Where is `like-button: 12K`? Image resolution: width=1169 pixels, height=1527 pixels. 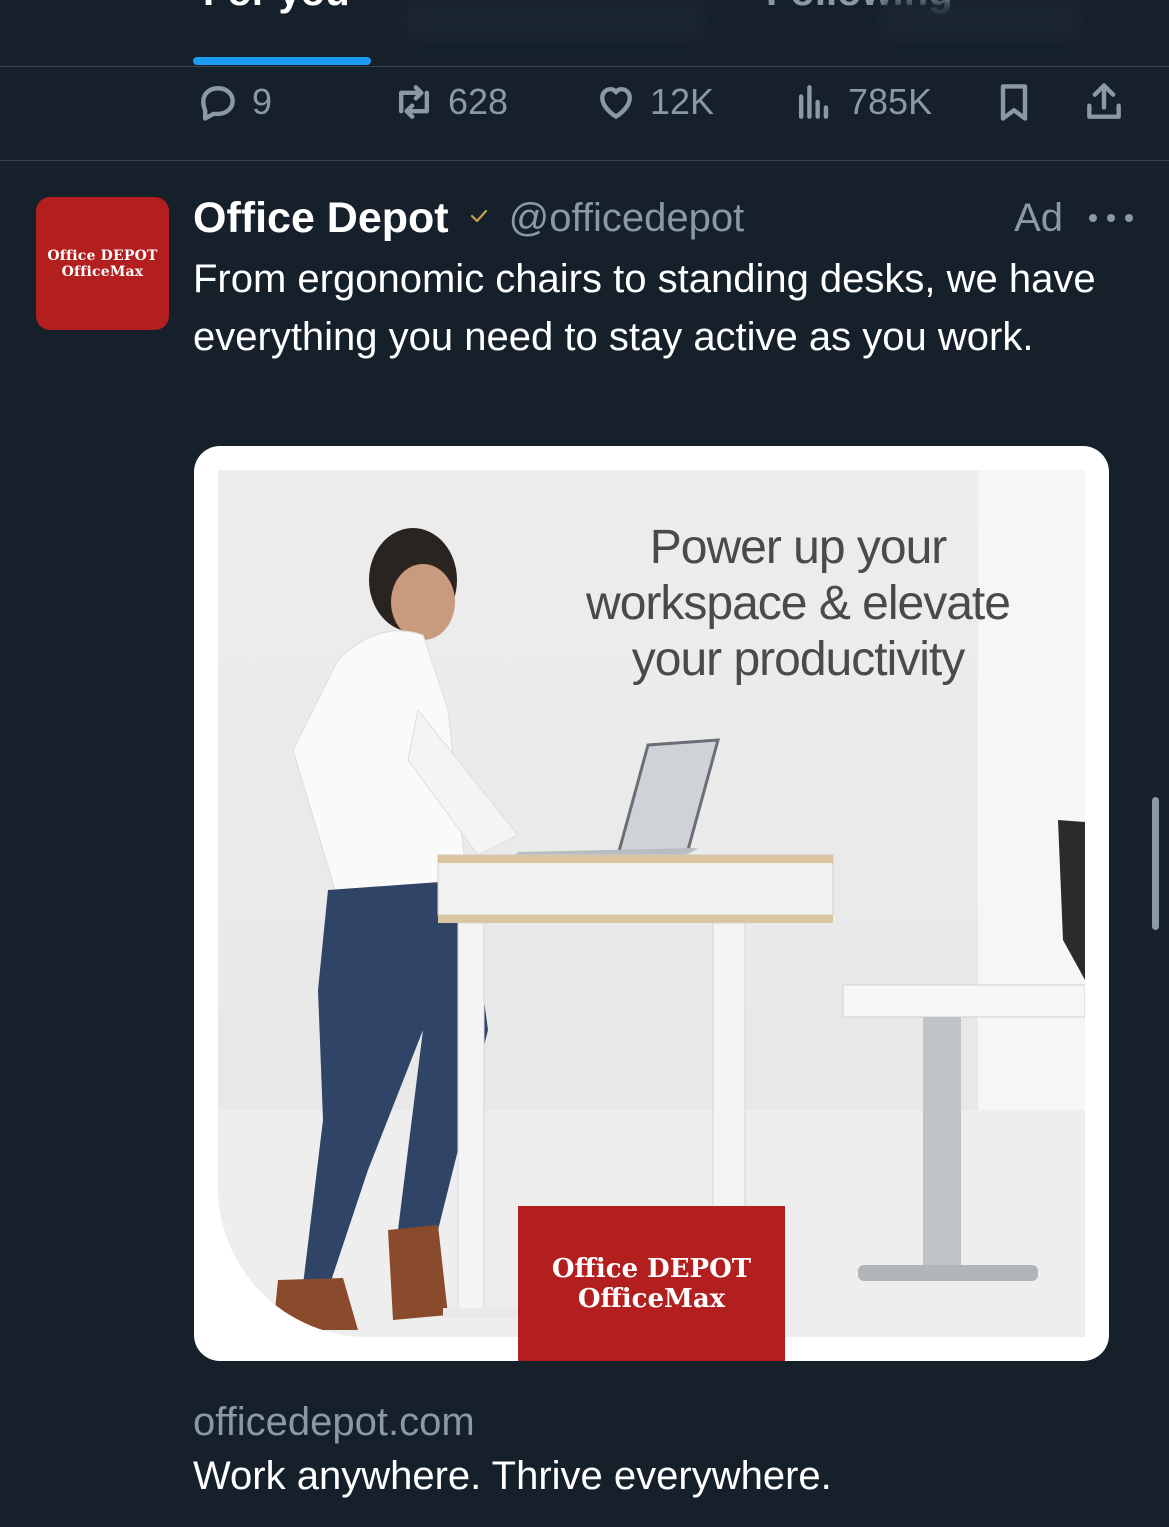
like-button: 12K is located at coordinates (654, 102).